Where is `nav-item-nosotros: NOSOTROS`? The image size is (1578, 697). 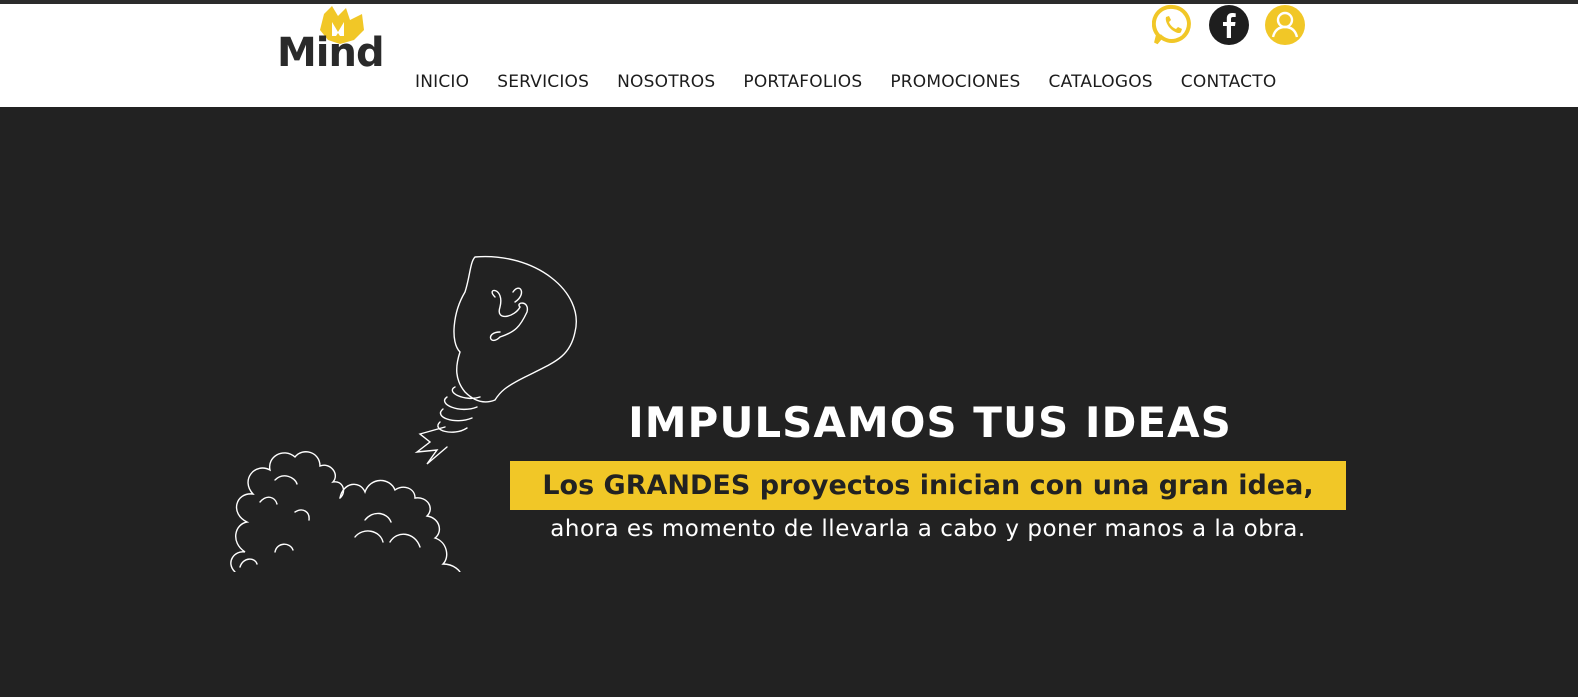 nav-item-nosotros: NOSOTROS is located at coordinates (666, 82).